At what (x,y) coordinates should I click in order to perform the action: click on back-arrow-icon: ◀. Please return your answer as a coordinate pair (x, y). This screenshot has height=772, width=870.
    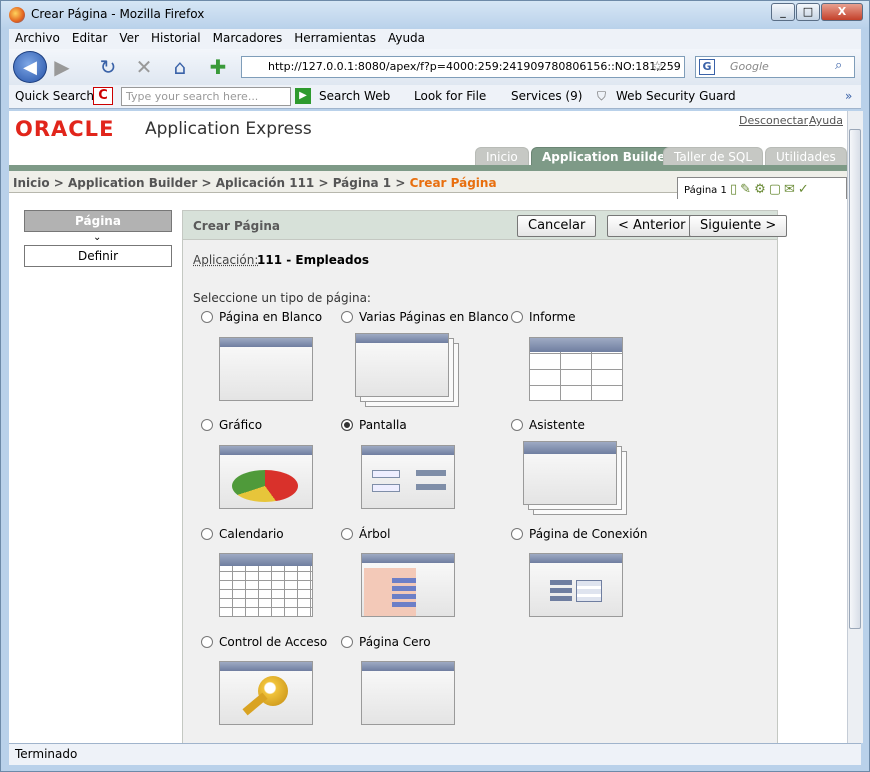
    Looking at the image, I should click on (30, 67).